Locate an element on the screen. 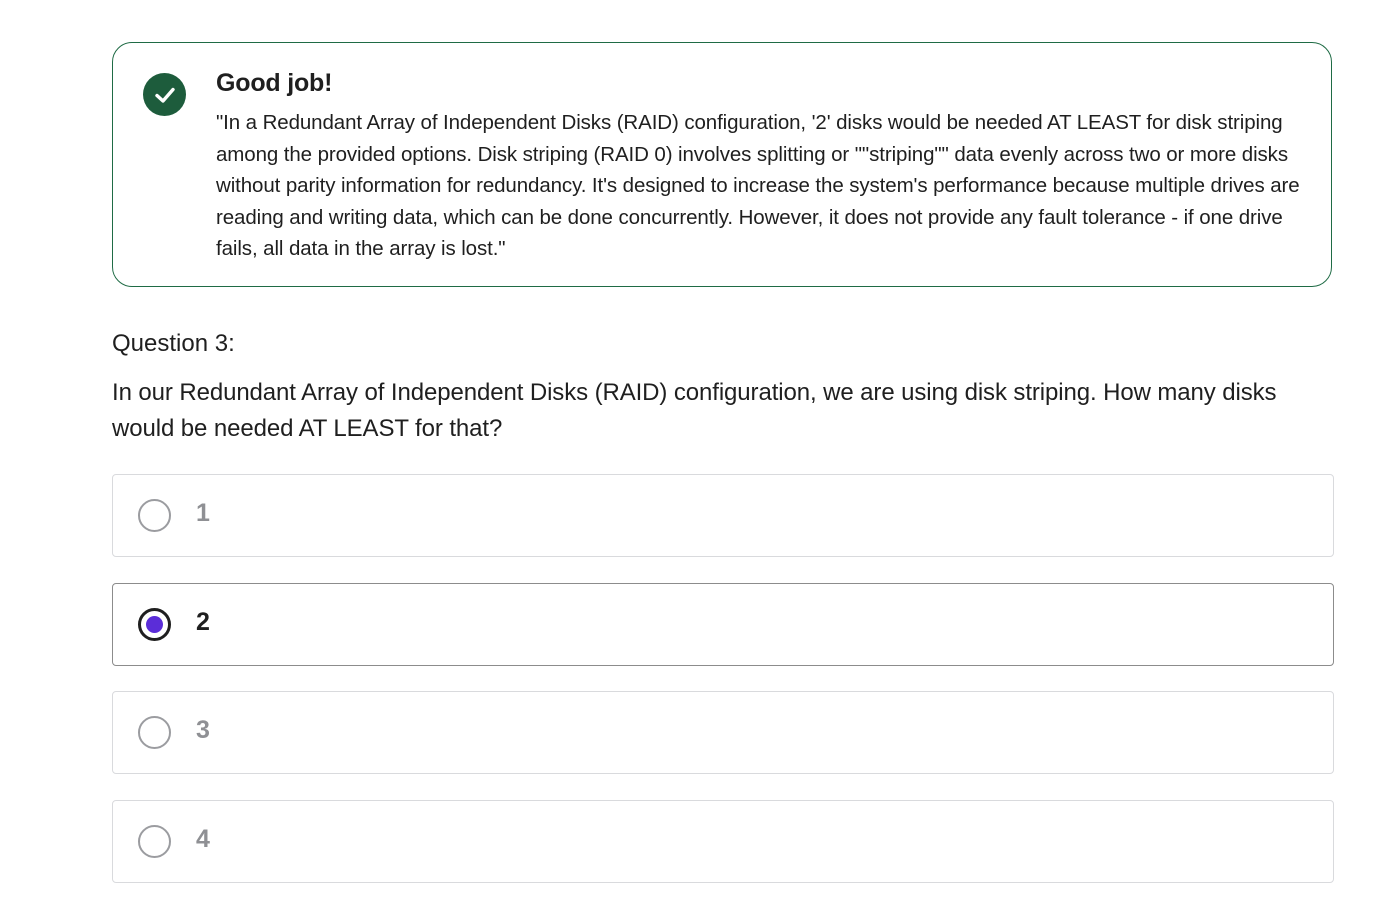 The width and height of the screenshot is (1400, 921). answer-label: 4 is located at coordinates (203, 839).